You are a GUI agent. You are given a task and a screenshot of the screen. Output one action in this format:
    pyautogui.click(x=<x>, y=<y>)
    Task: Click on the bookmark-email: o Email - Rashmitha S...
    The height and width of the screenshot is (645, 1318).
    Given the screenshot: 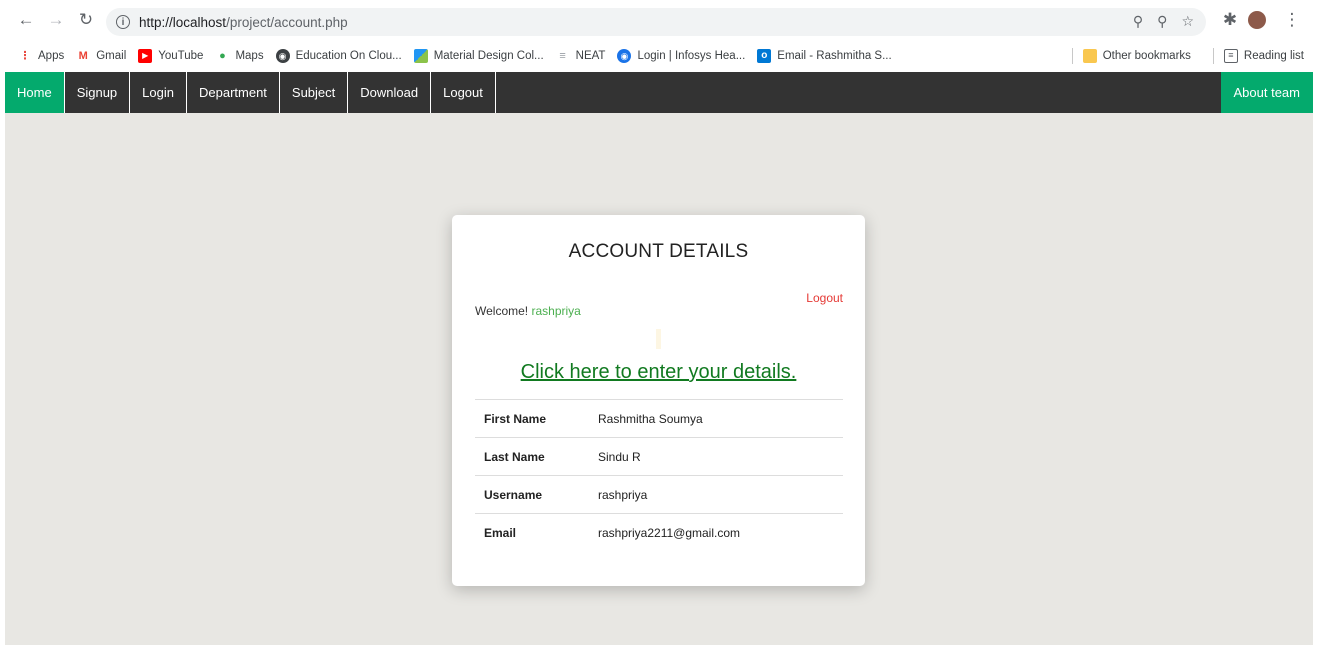 What is the action you would take?
    pyautogui.click(x=824, y=56)
    